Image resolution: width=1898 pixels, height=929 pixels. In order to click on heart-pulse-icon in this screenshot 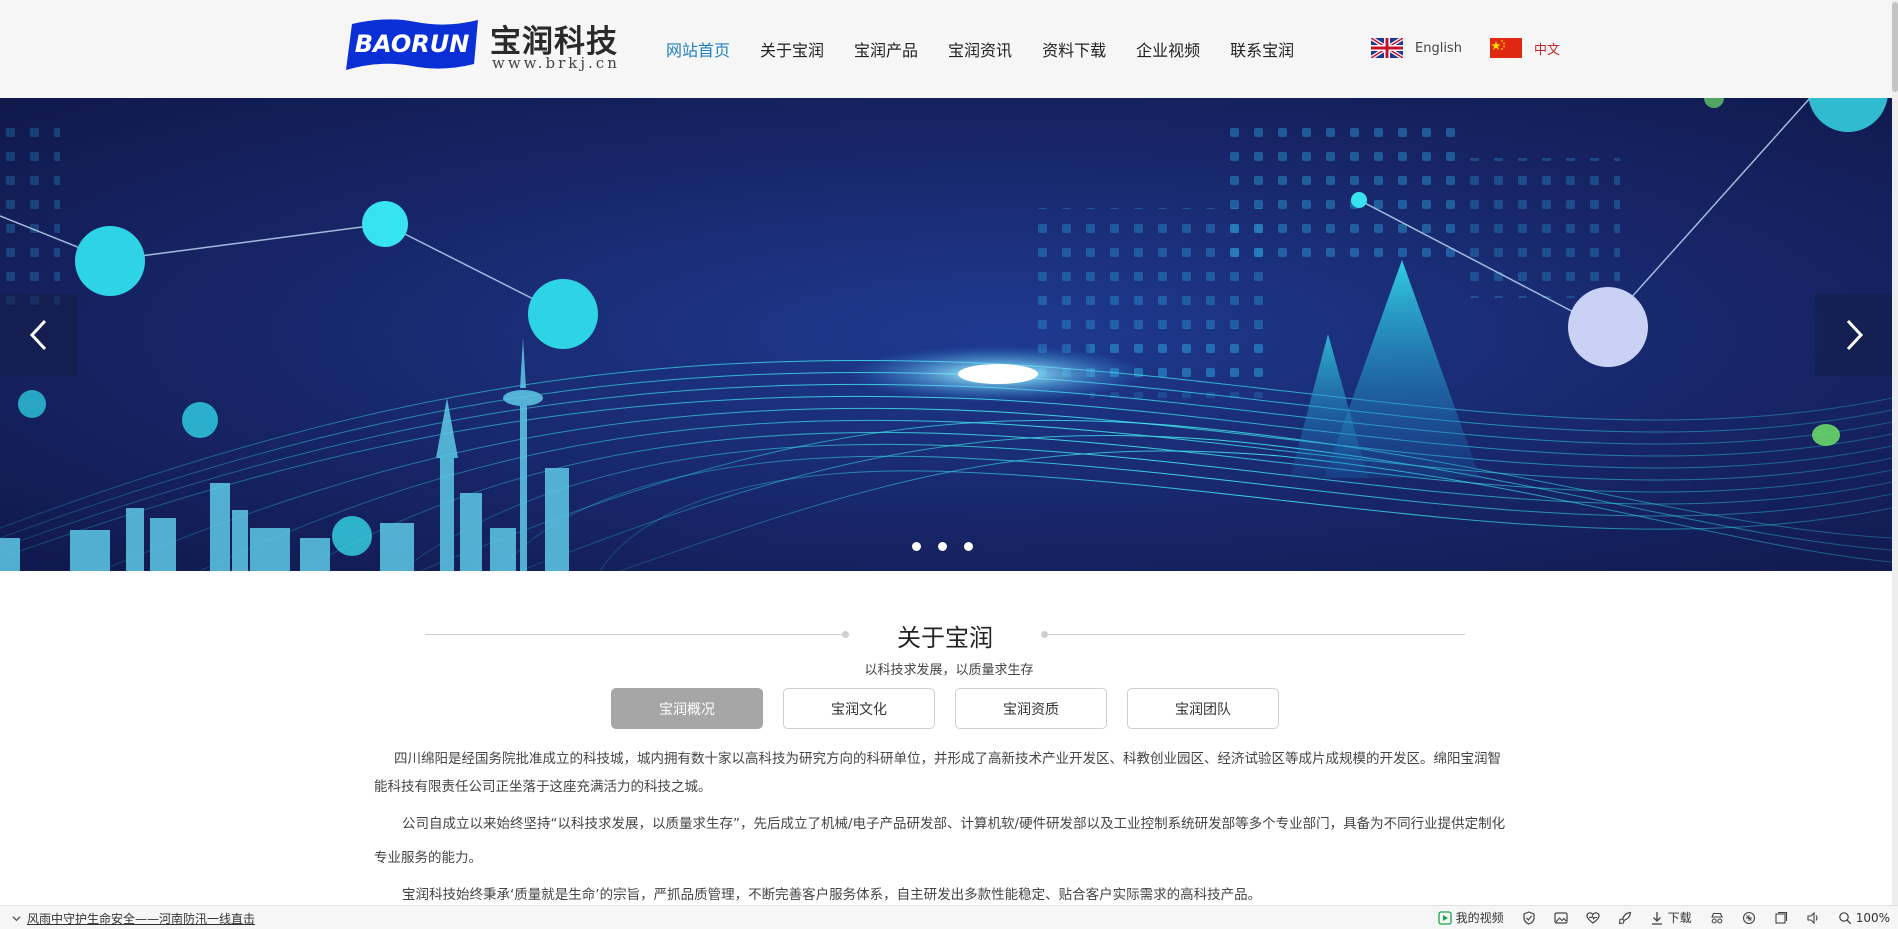, I will do `click(1593, 917)`.